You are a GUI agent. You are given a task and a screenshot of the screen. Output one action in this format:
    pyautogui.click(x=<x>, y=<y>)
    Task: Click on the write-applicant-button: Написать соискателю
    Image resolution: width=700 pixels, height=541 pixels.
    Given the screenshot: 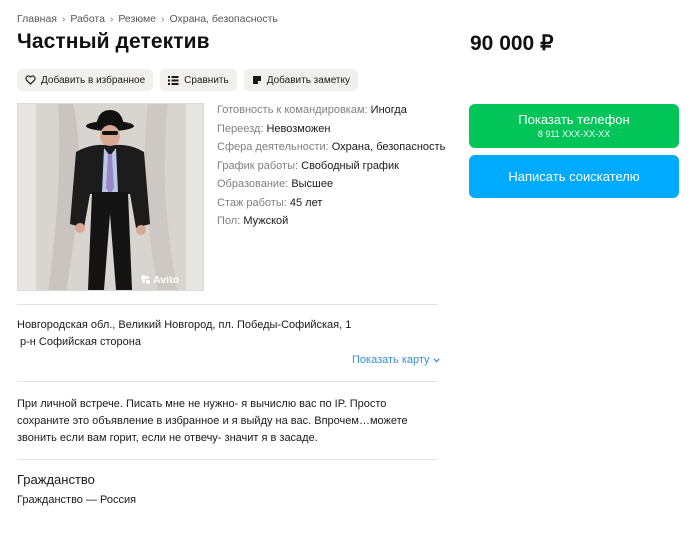 What is the action you would take?
    pyautogui.click(x=574, y=176)
    